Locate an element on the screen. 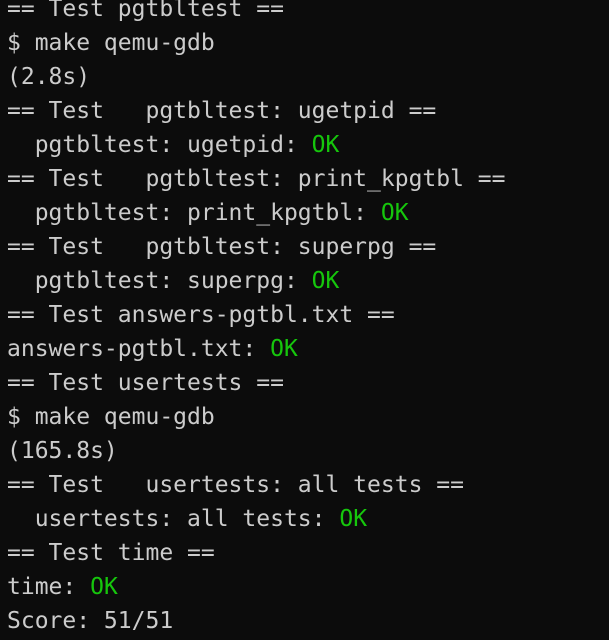  terminal-line: == Test pgtbltest: ugetpid == is located at coordinates (308, 111).